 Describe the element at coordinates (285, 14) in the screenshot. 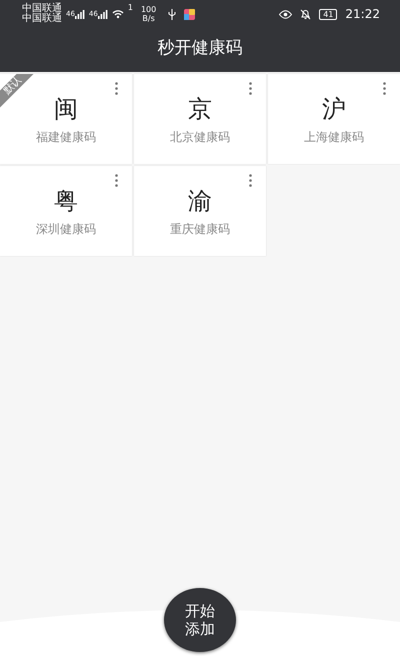

I see `eye-icon` at that location.